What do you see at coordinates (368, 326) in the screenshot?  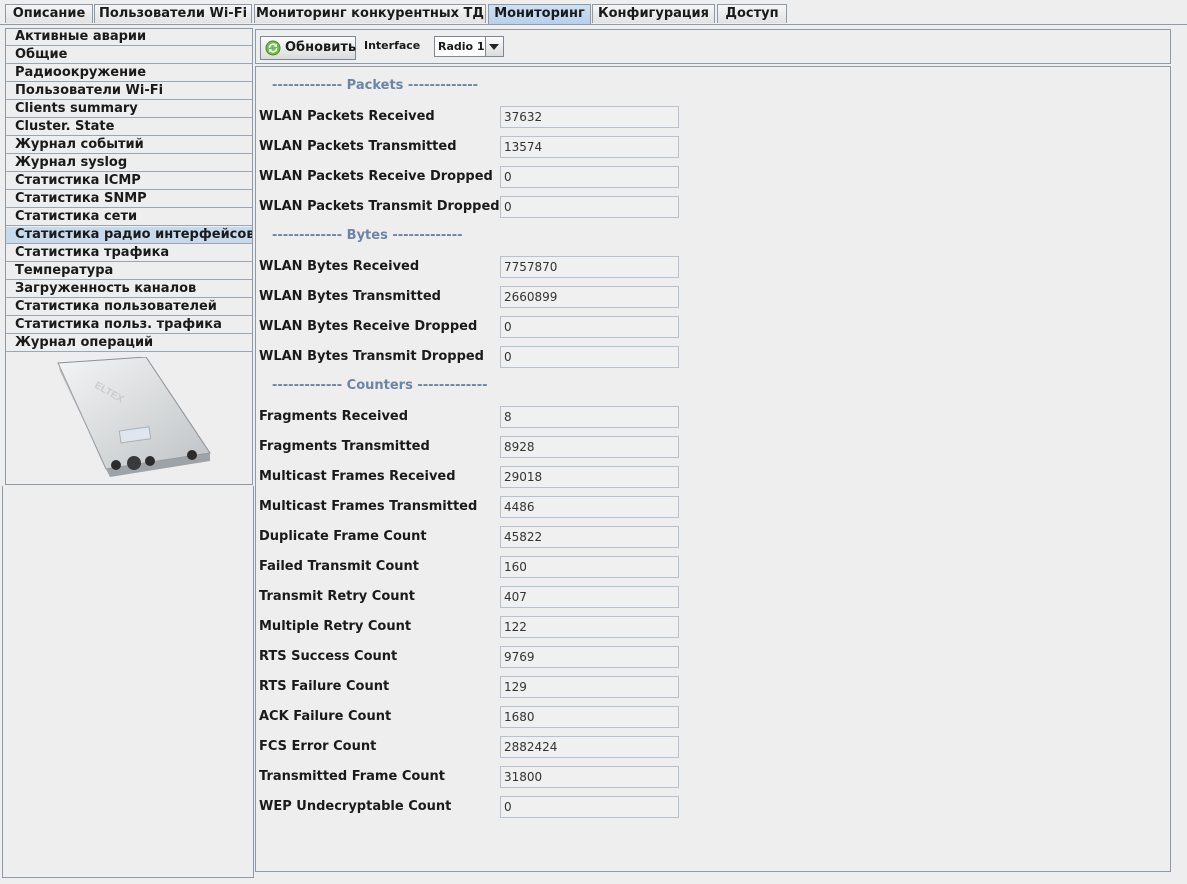 I see `stat-label: WLAN Bytes Receive Dropped` at bounding box center [368, 326].